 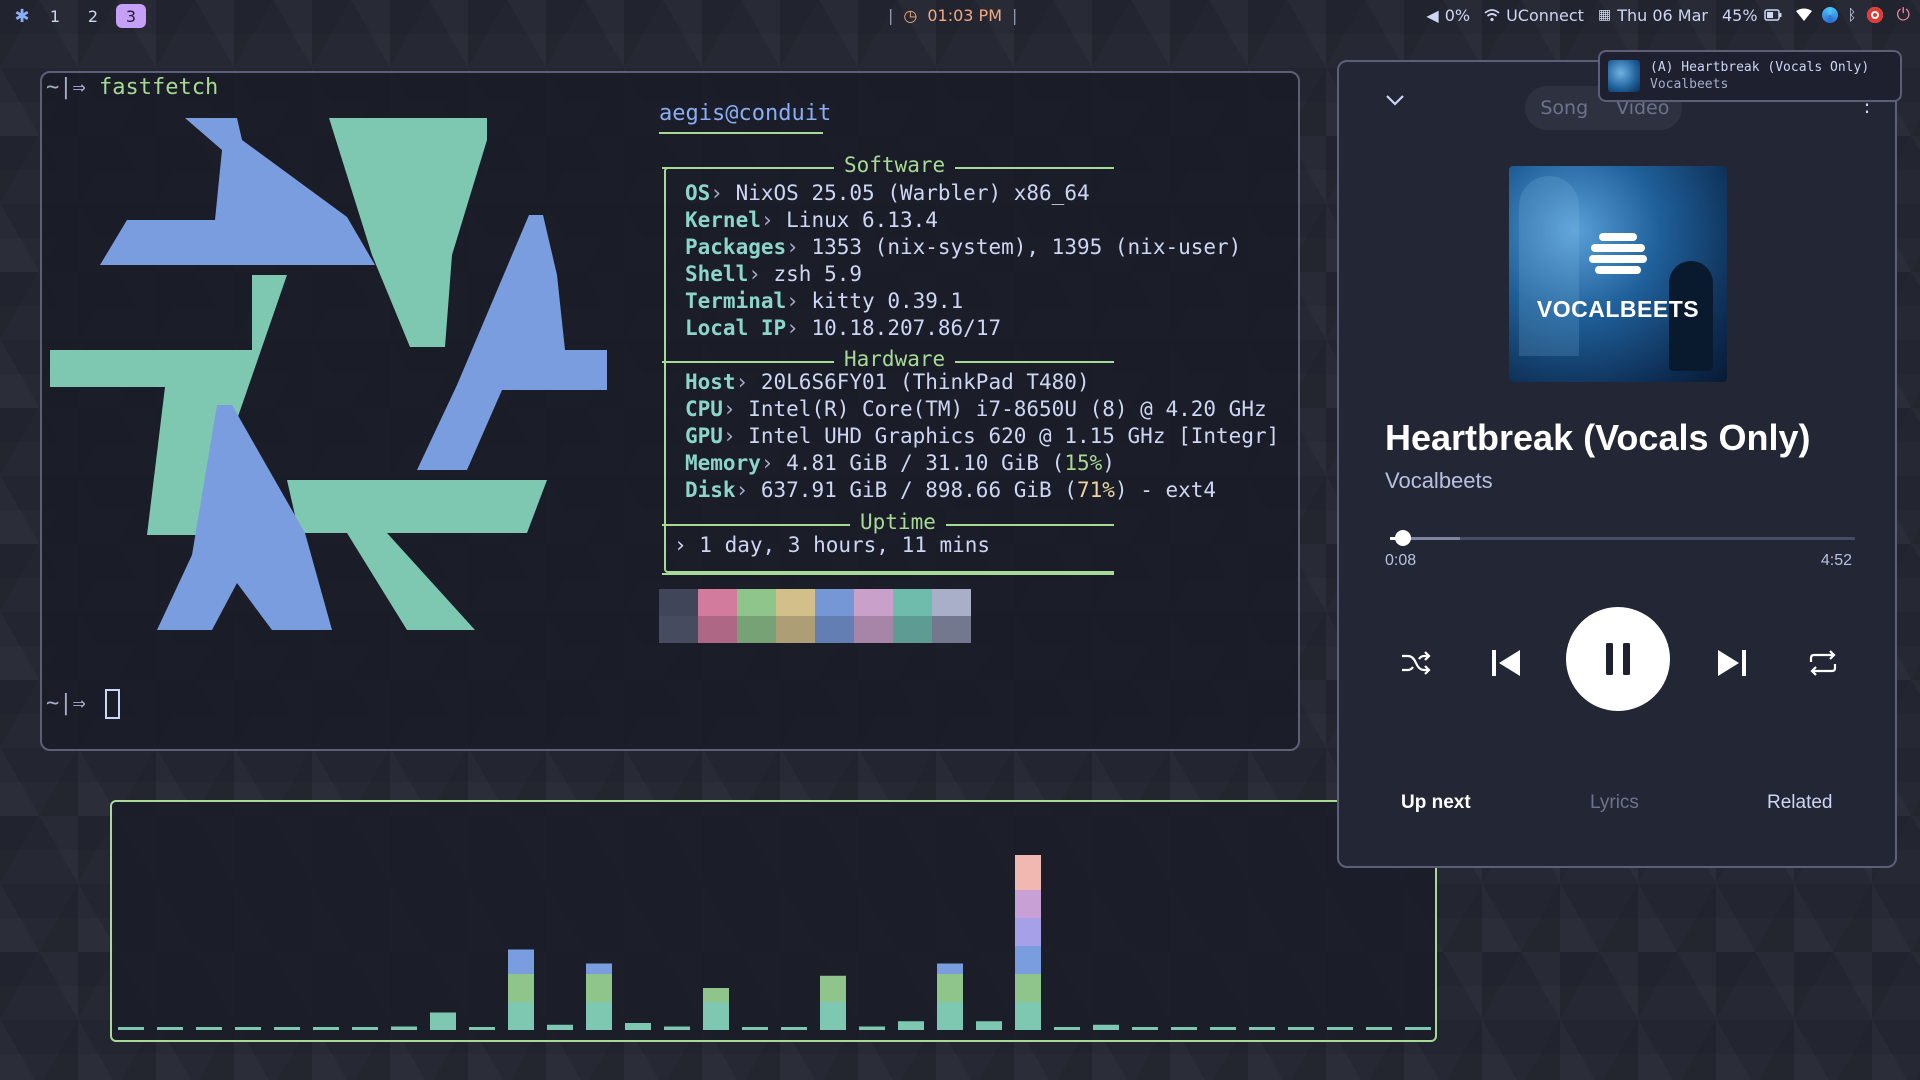 I want to click on shuffle-button, so click(x=1416, y=663).